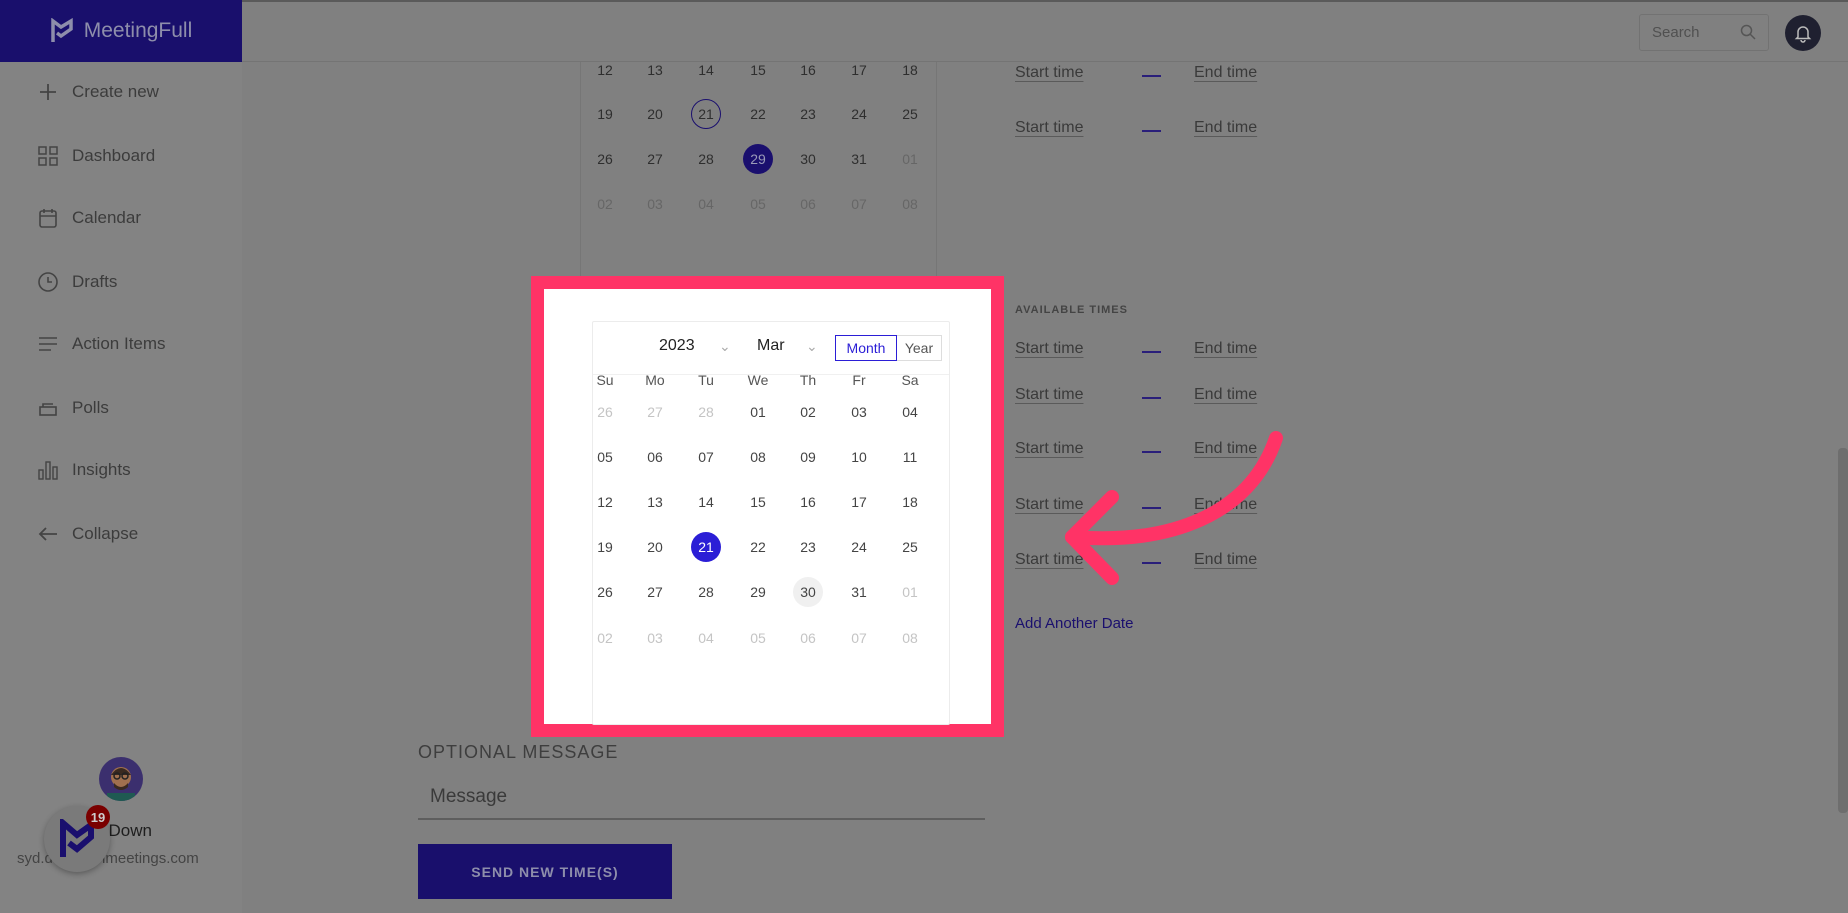 The height and width of the screenshot is (913, 1848). I want to click on background-calendar-day: 05, so click(758, 204).